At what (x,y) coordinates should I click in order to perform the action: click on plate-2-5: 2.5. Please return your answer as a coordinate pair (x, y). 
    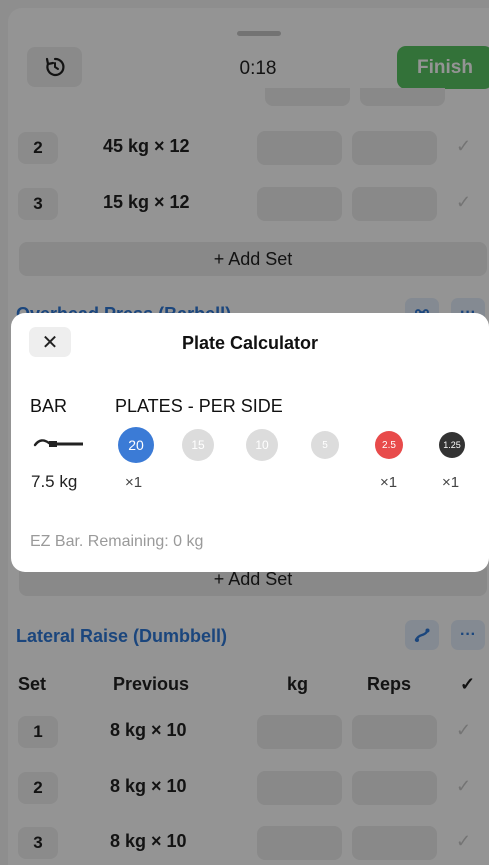
    Looking at the image, I should click on (389, 445).